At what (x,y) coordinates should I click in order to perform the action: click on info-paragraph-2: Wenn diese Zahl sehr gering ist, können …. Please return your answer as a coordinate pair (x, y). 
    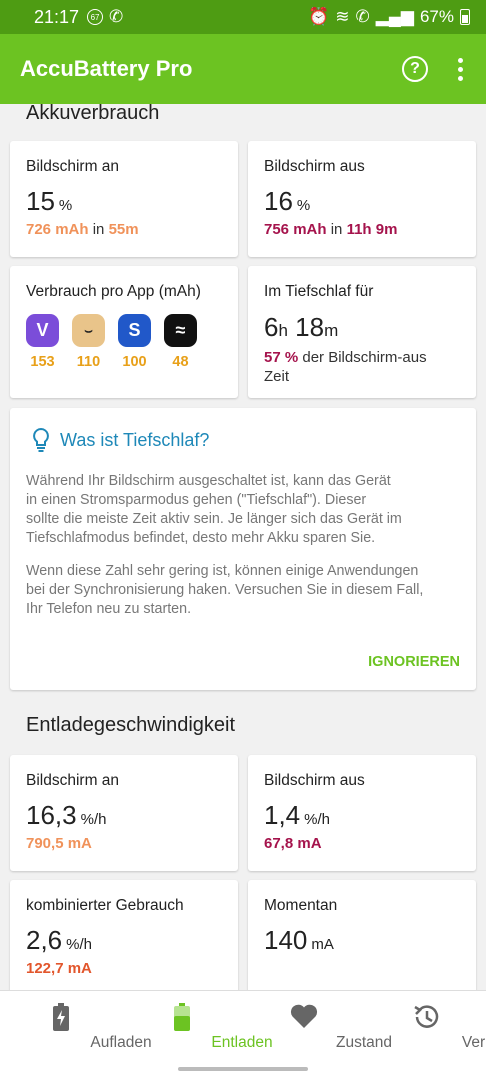
    Looking at the image, I should click on (225, 590).